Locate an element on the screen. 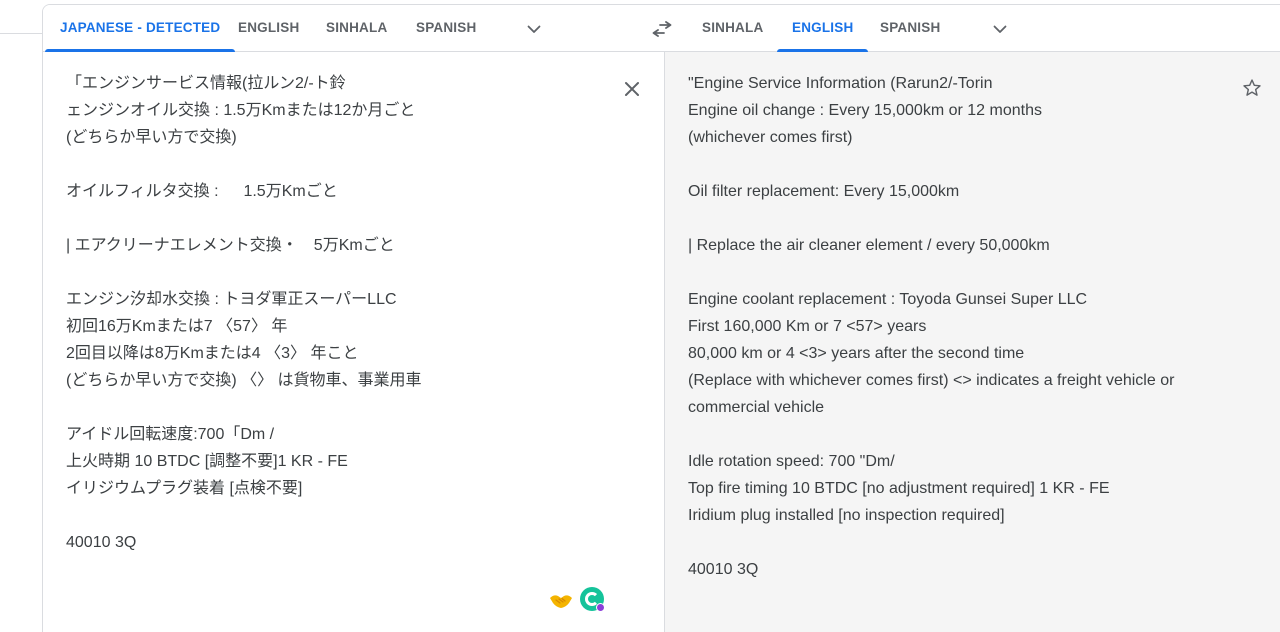  clear-source-button is located at coordinates (632, 89).